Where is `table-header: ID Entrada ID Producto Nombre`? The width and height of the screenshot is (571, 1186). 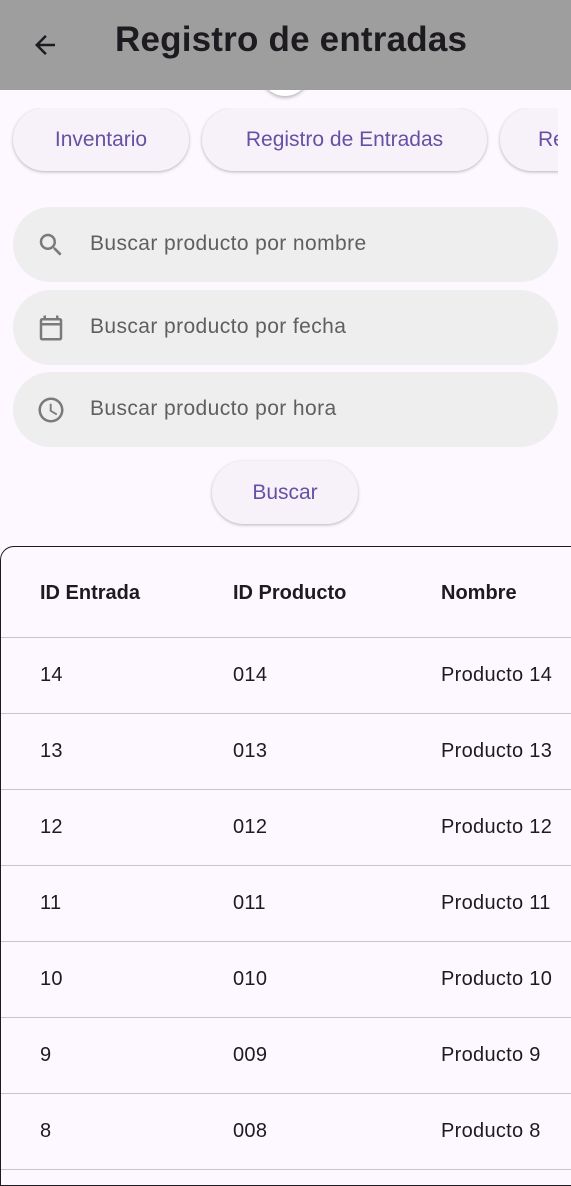 table-header: ID Entrada ID Producto Nombre is located at coordinates (286, 592).